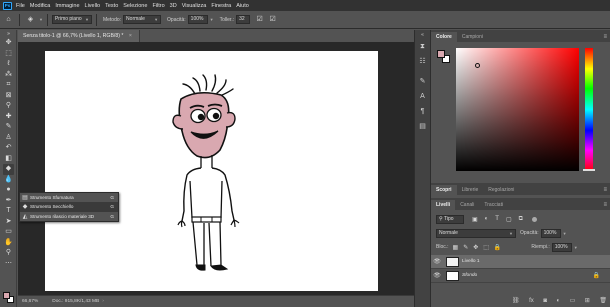 The width and height of the screenshot is (610, 307). I want to click on dodge-tool-icon: ●, so click(8, 190).